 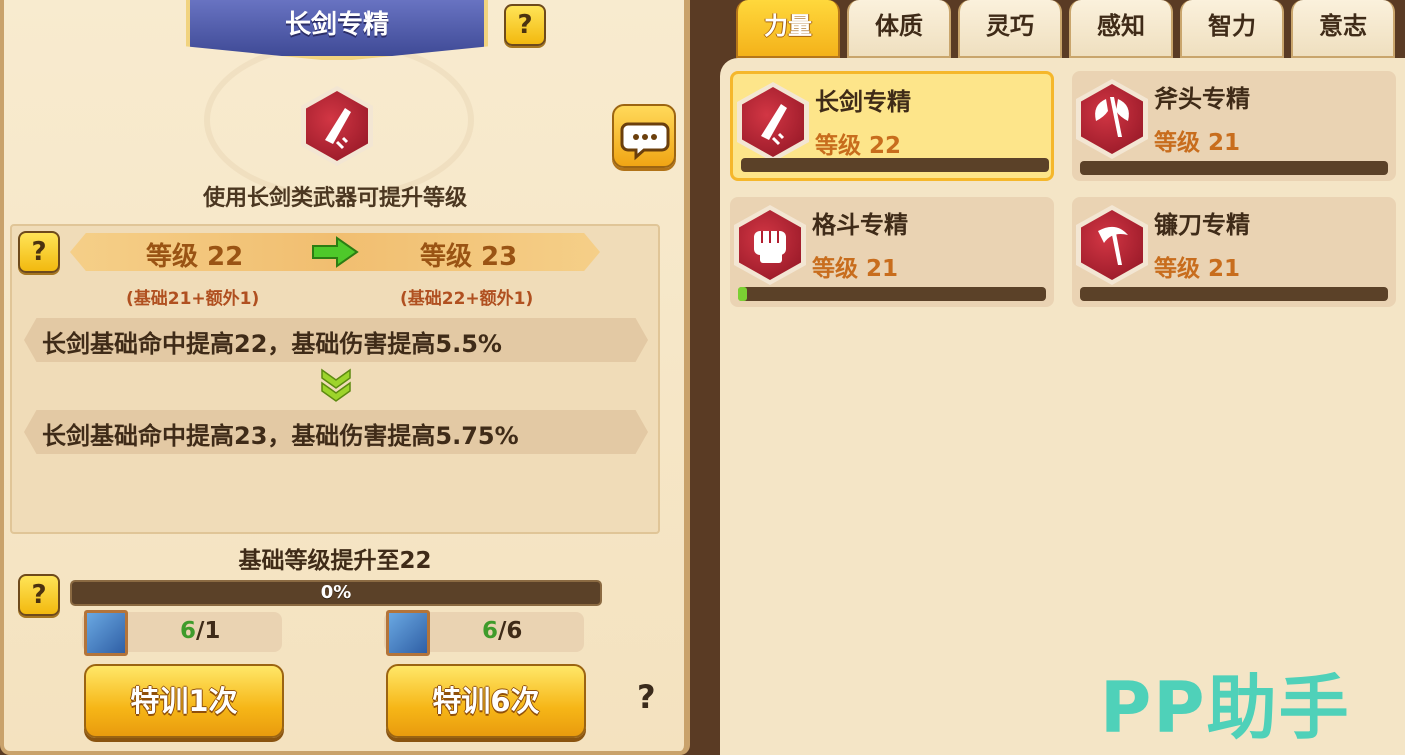 I want to click on progress-help-button: ?, so click(x=39, y=595).